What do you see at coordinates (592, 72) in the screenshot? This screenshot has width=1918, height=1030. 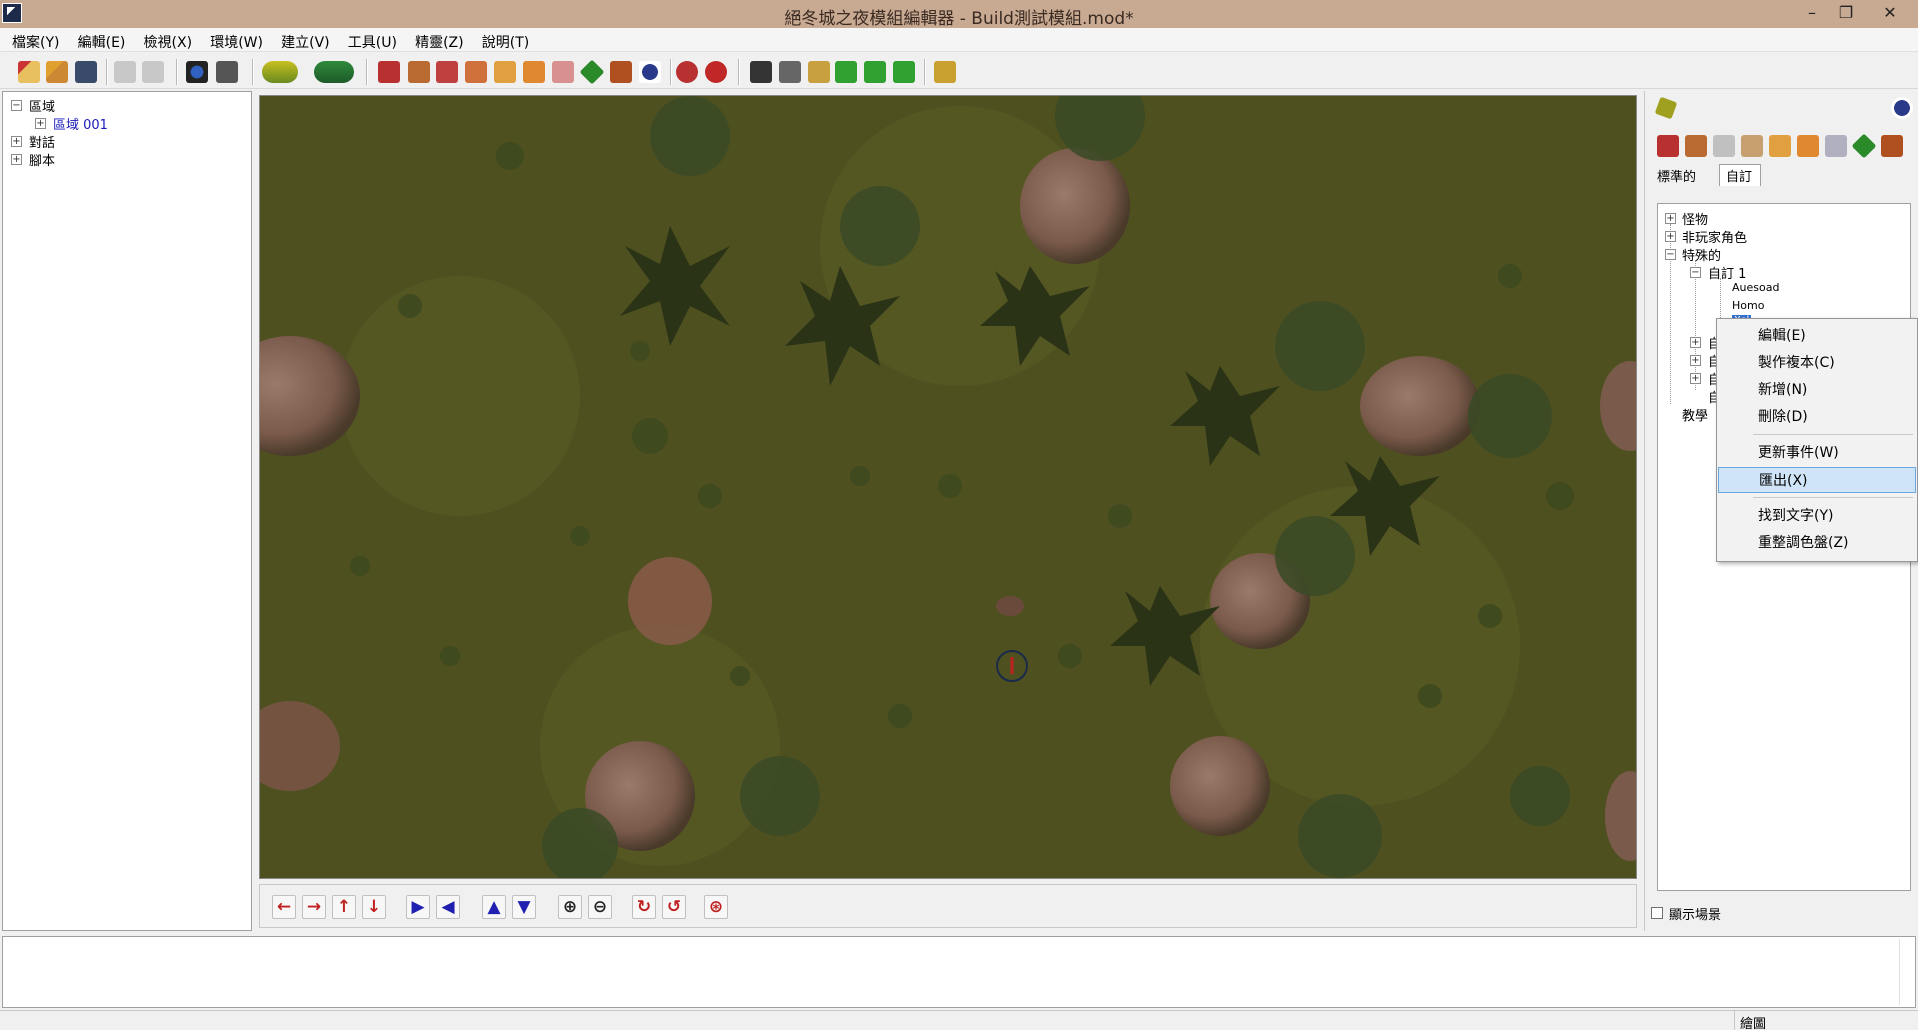 I see `trigger-icon` at bounding box center [592, 72].